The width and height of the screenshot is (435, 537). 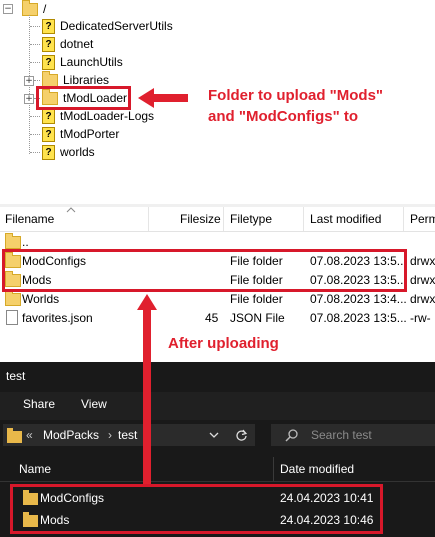 What do you see at coordinates (420, 318) in the screenshot?
I see `file-perm: -rw-` at bounding box center [420, 318].